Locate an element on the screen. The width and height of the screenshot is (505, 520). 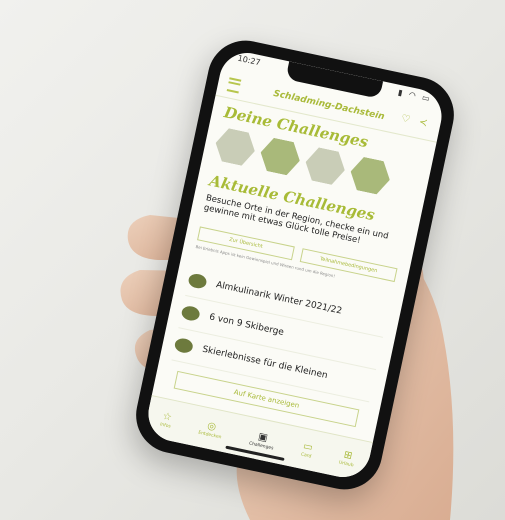
tab-card: ▭ Card is located at coordinates (307, 449).